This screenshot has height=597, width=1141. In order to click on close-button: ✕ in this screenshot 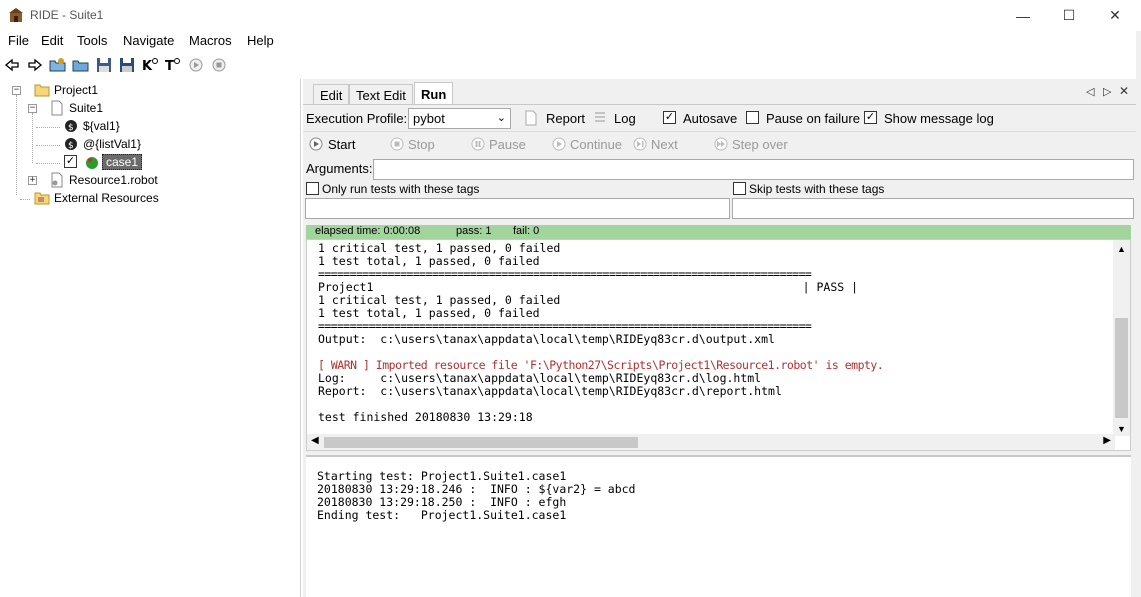, I will do `click(1115, 15)`.